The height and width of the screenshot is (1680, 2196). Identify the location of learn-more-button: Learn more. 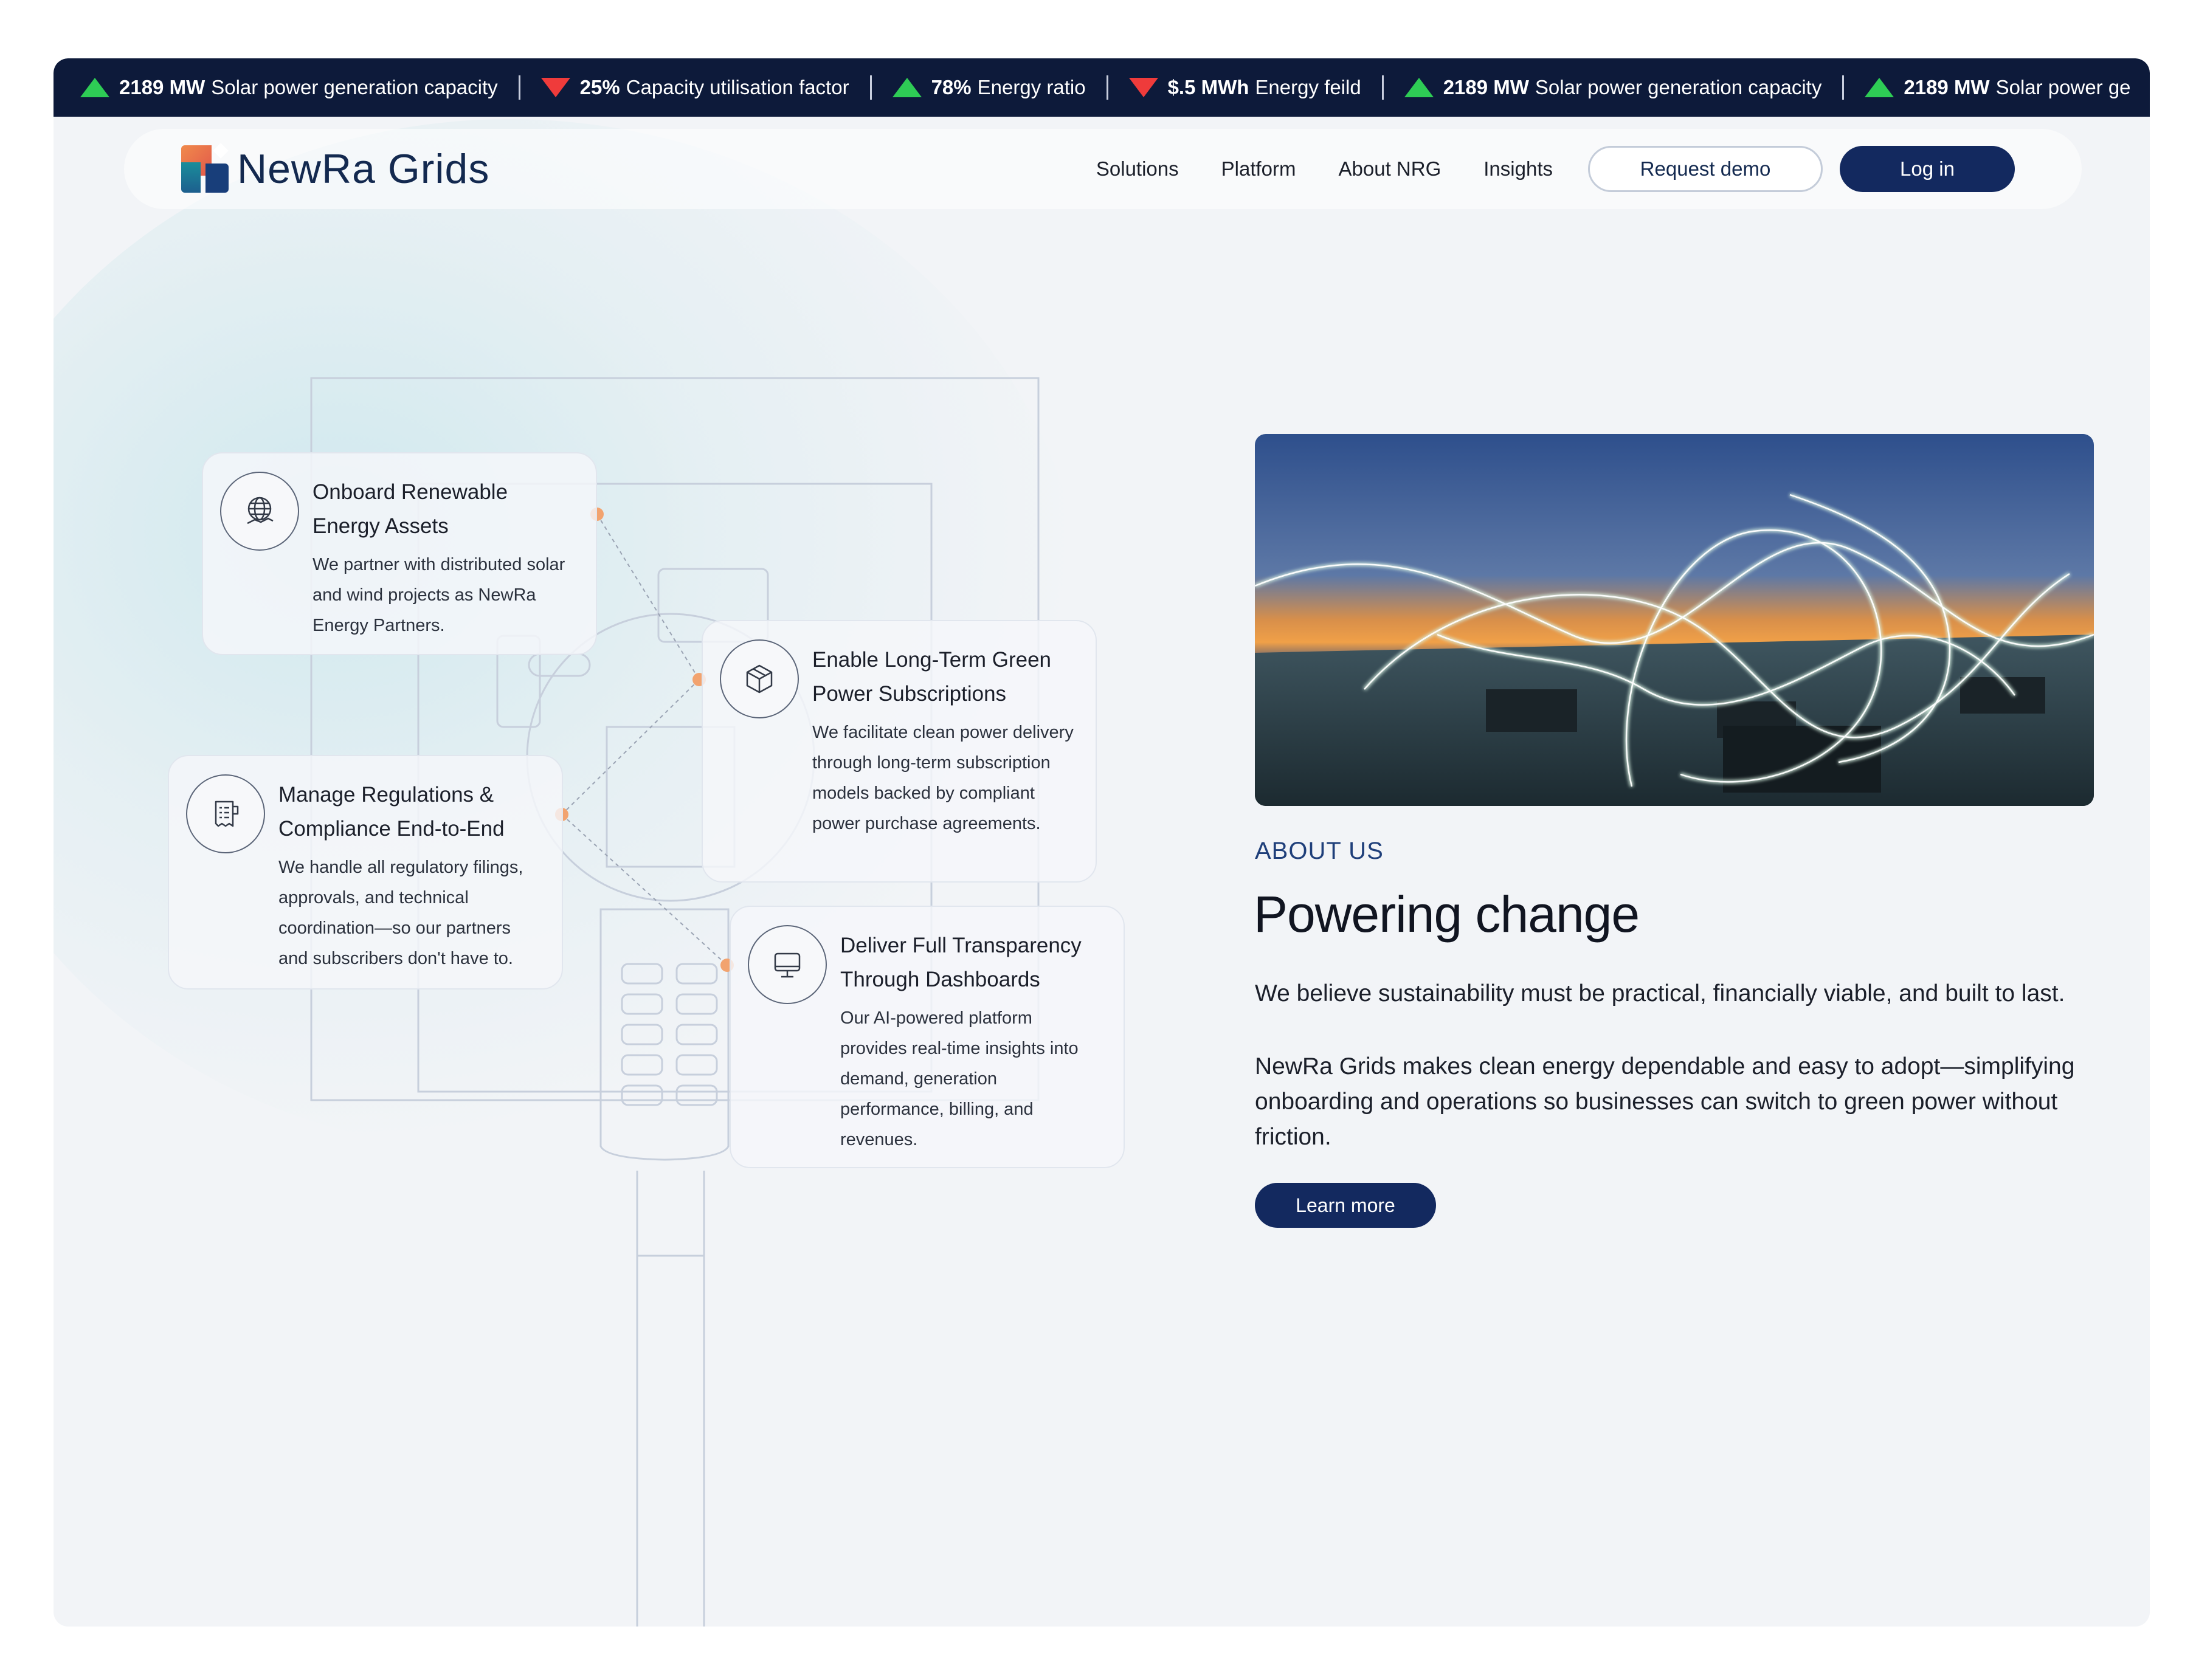
(1345, 1205).